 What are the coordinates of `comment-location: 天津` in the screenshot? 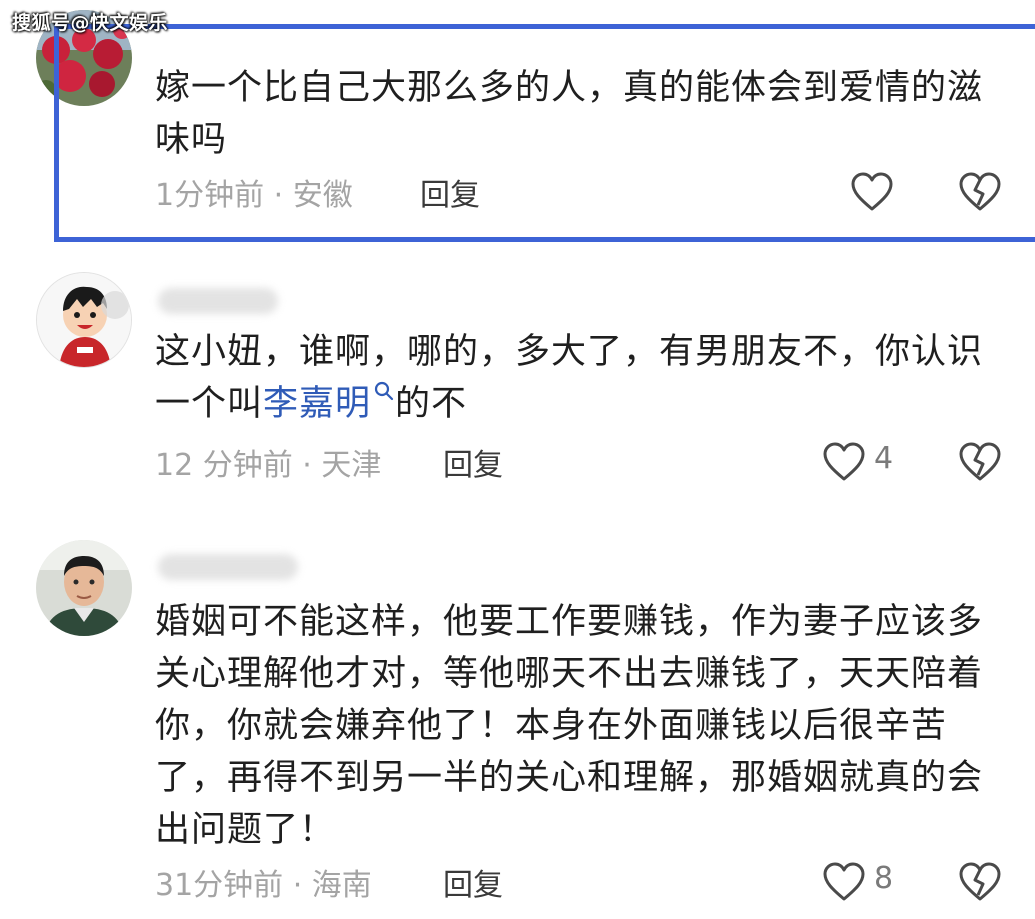 It's located at (351, 465).